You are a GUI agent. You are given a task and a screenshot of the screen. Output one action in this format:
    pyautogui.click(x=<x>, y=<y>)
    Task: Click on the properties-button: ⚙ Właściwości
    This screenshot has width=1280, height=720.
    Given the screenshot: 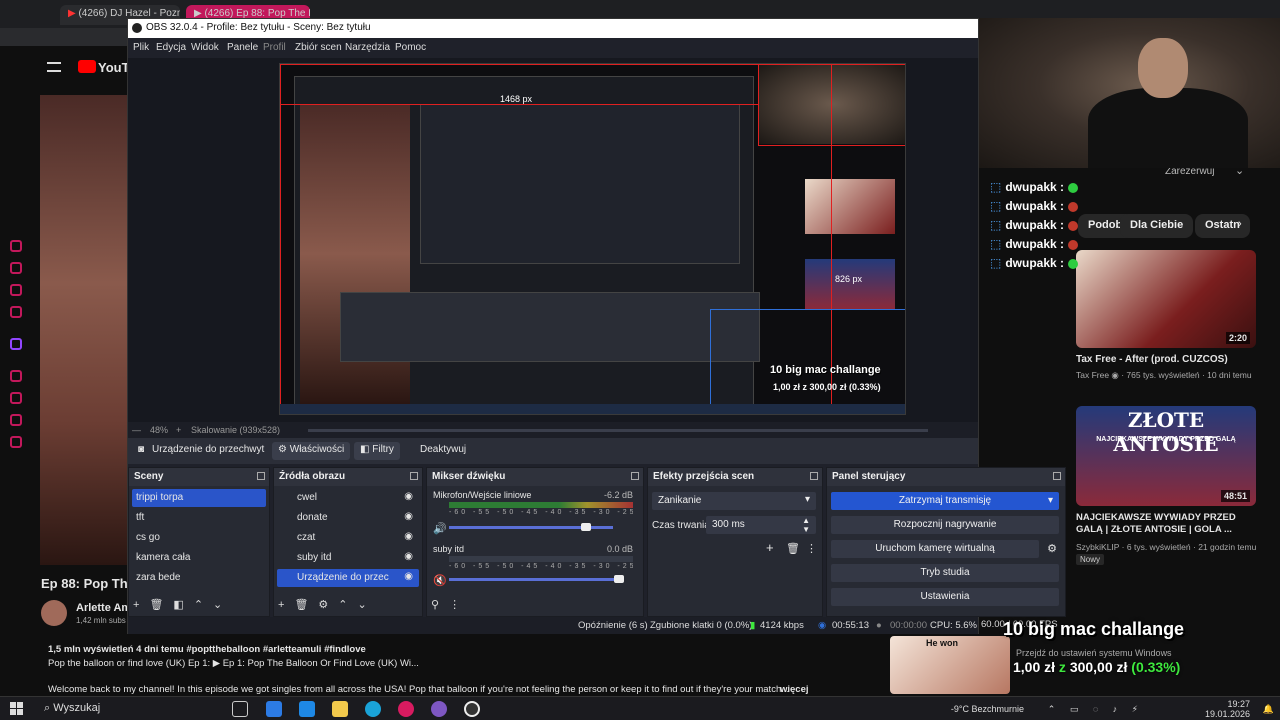 What is the action you would take?
    pyautogui.click(x=311, y=451)
    